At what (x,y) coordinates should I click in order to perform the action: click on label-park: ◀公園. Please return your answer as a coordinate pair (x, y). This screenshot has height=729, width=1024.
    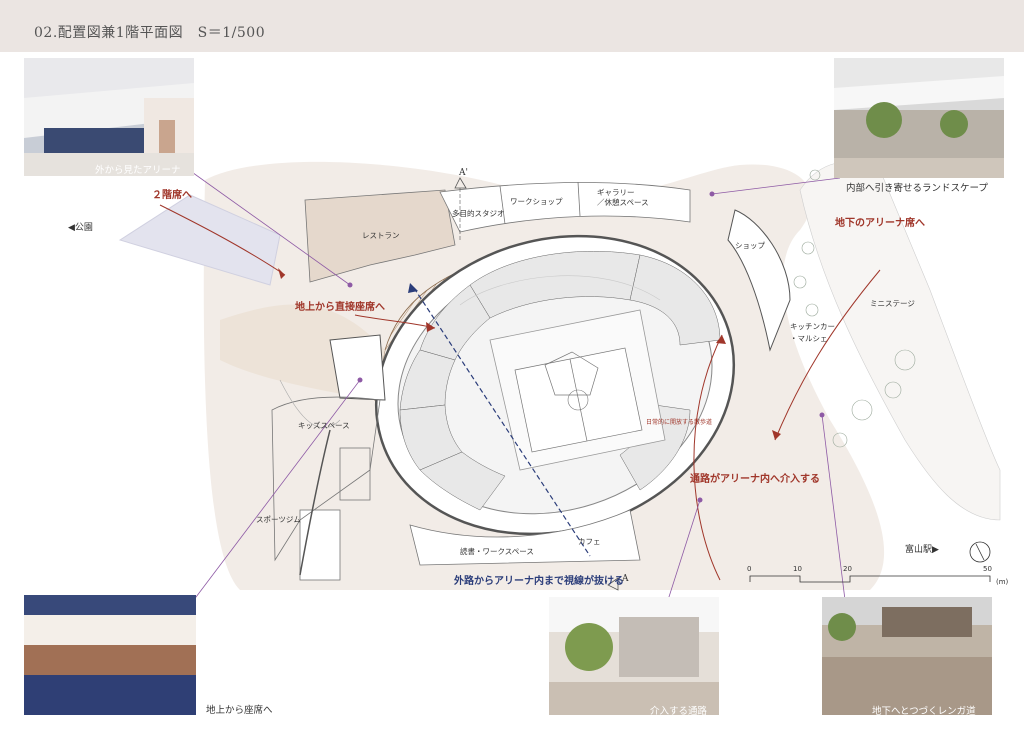
    Looking at the image, I should click on (80, 228).